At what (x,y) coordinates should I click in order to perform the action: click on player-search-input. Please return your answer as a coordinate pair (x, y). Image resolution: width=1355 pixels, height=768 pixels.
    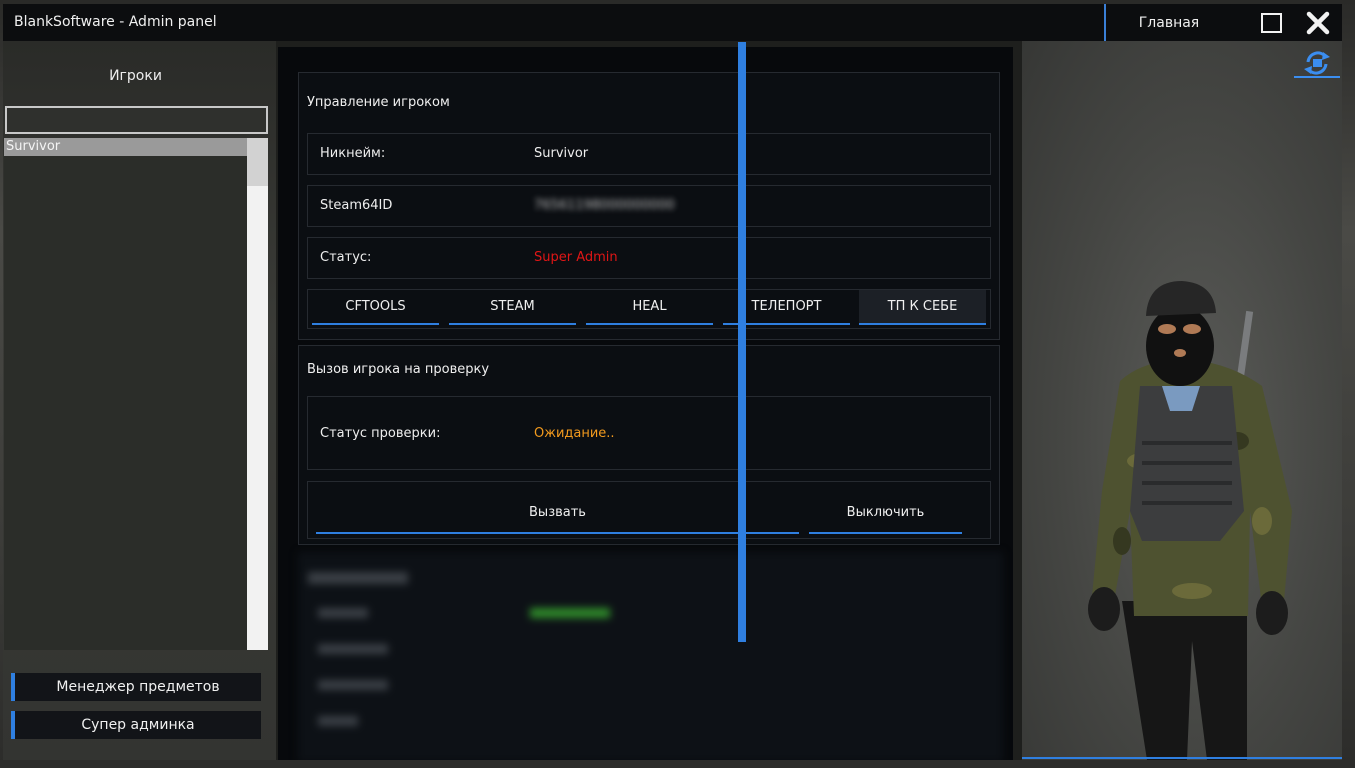
    Looking at the image, I should click on (136, 120).